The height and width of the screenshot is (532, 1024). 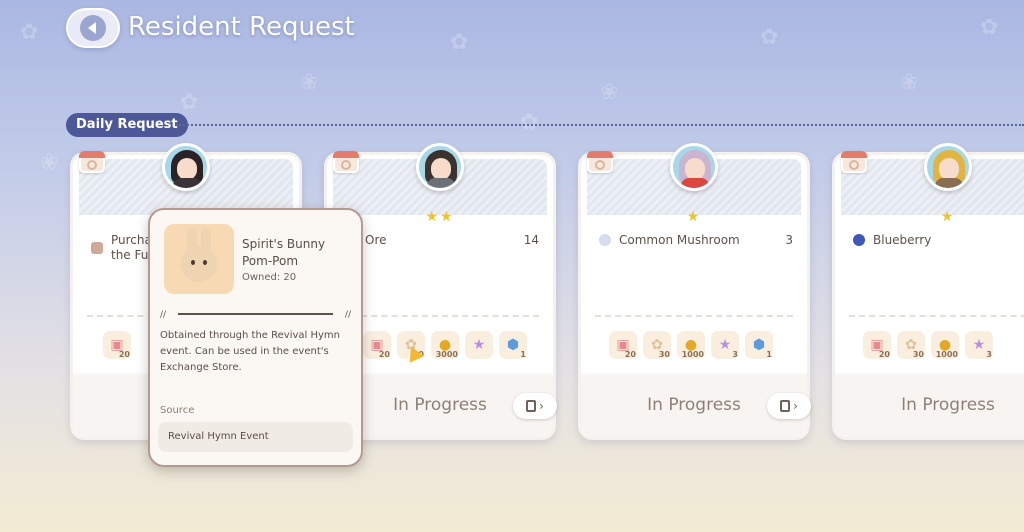 I want to click on page-title: Resident Request, so click(x=241, y=27).